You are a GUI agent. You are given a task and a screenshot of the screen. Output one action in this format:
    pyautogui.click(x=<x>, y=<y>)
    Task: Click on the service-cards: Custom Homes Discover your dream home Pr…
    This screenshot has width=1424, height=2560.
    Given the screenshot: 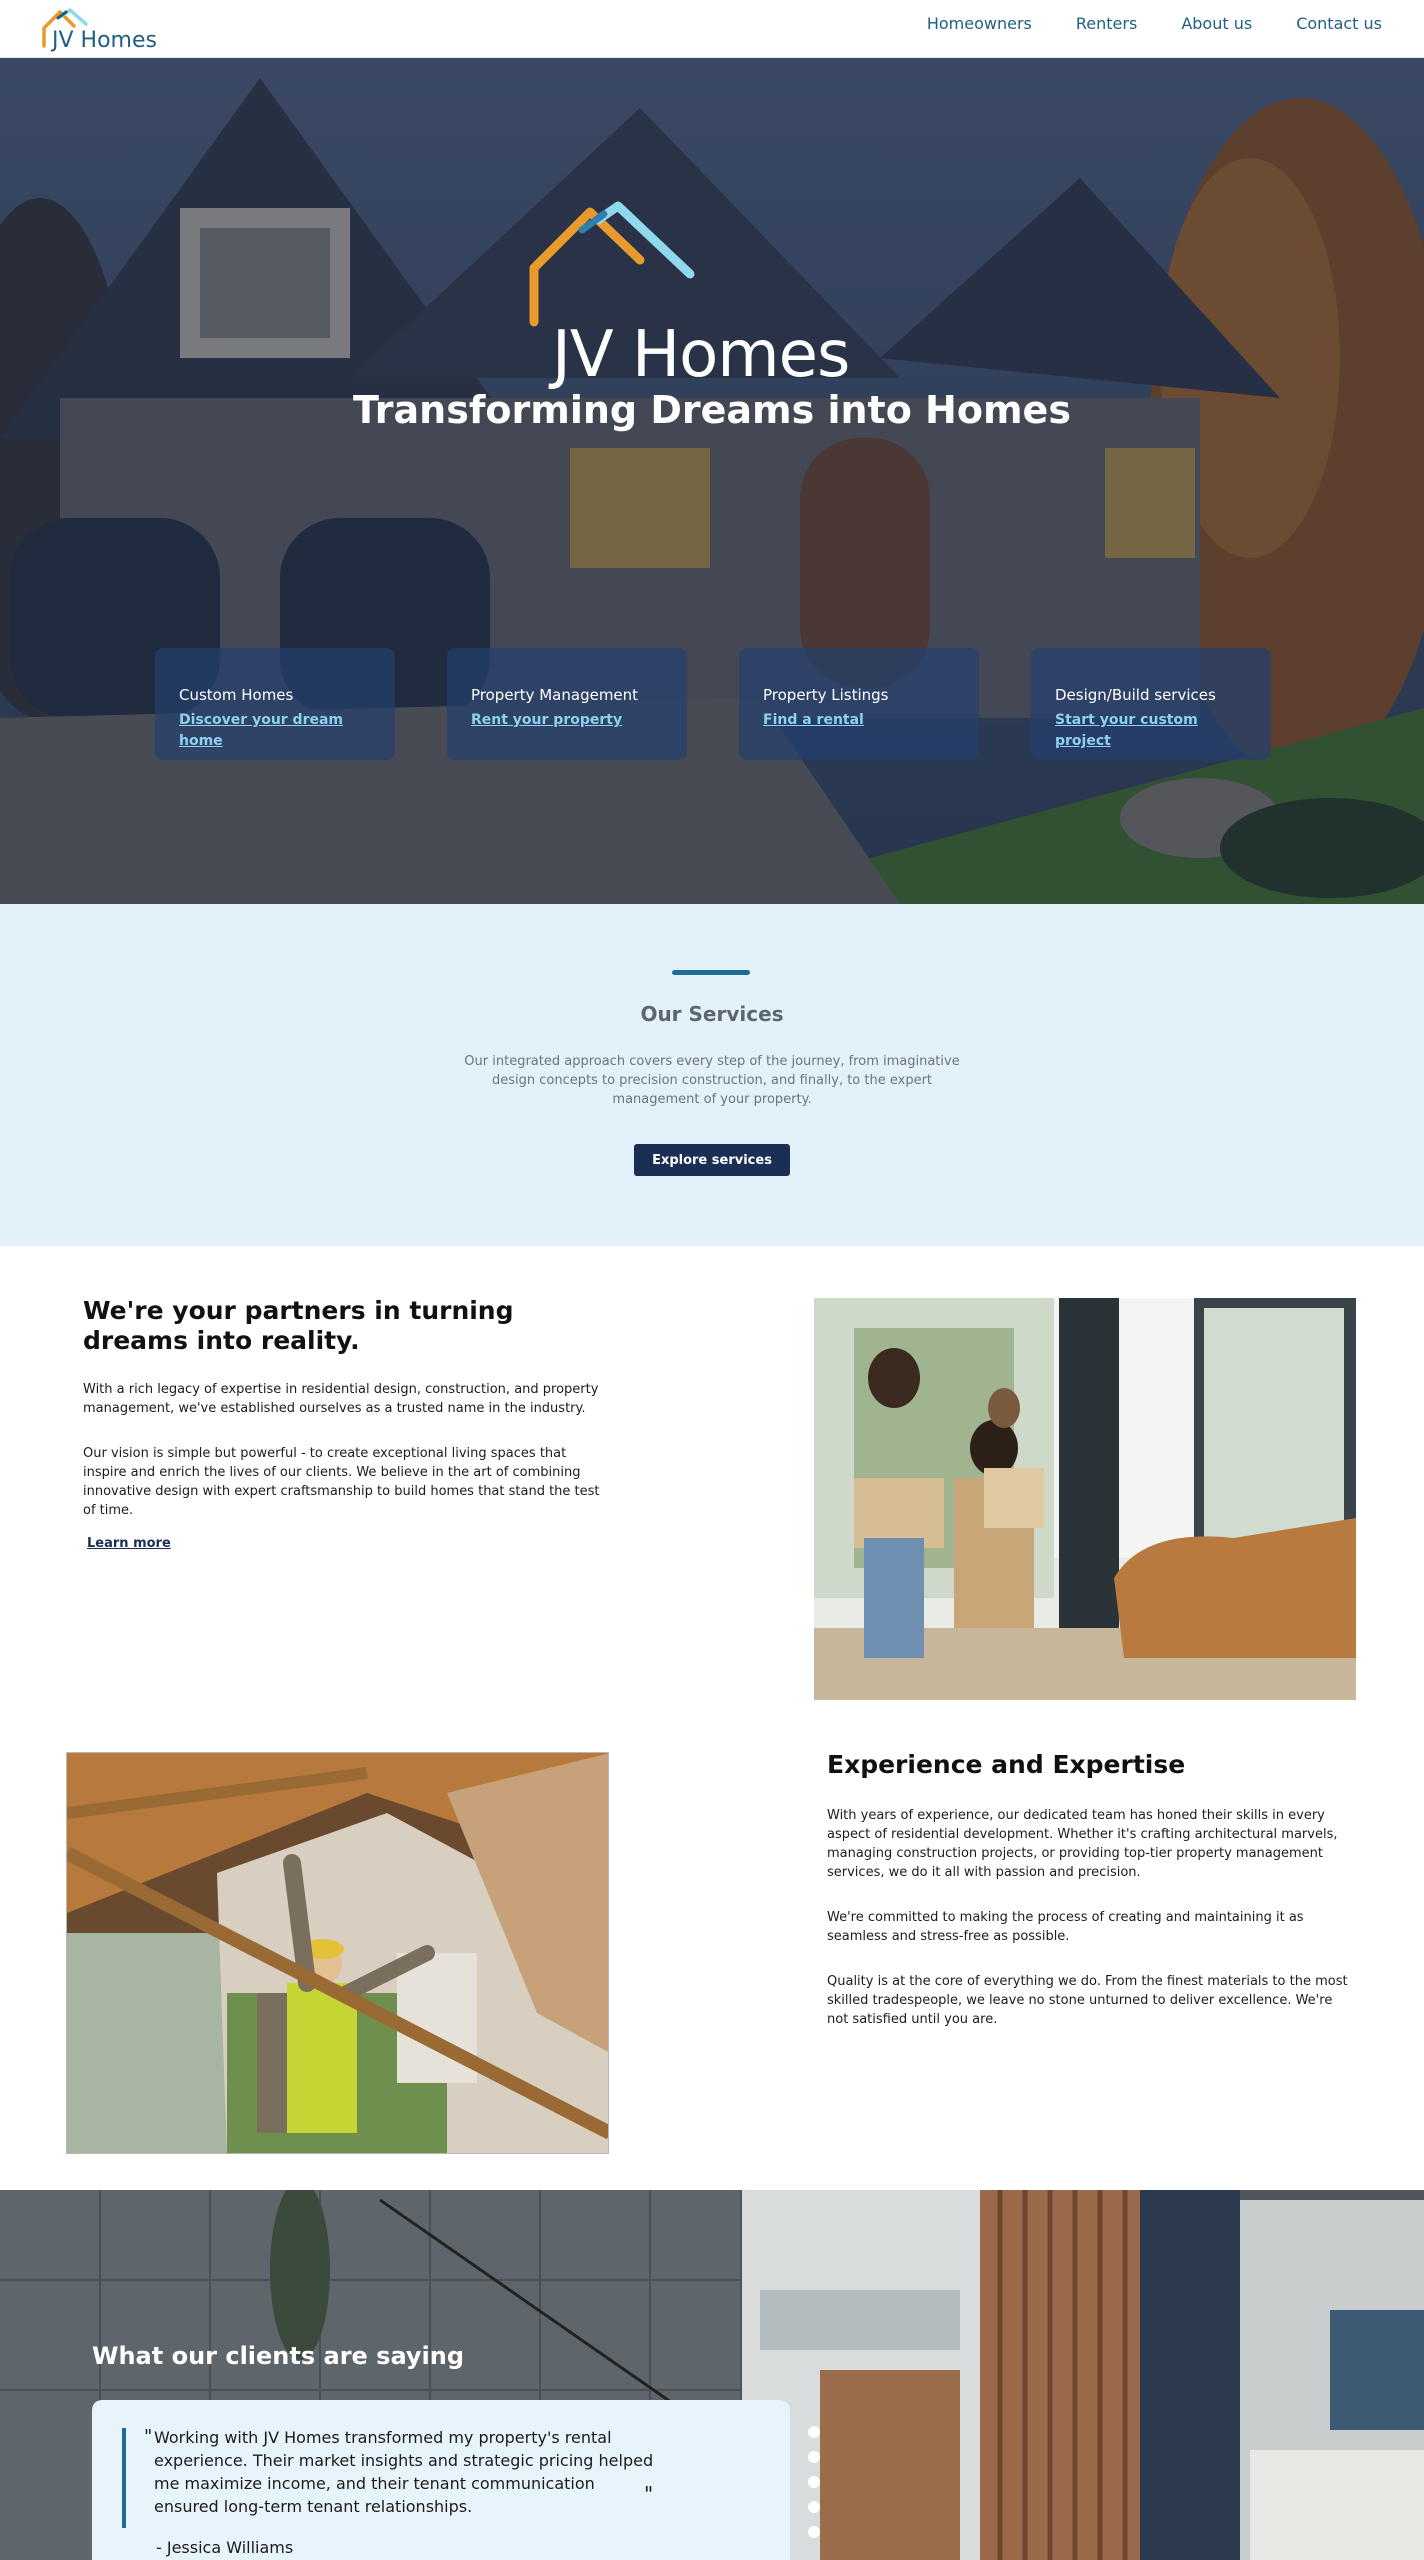 What is the action you would take?
    pyautogui.click(x=713, y=704)
    